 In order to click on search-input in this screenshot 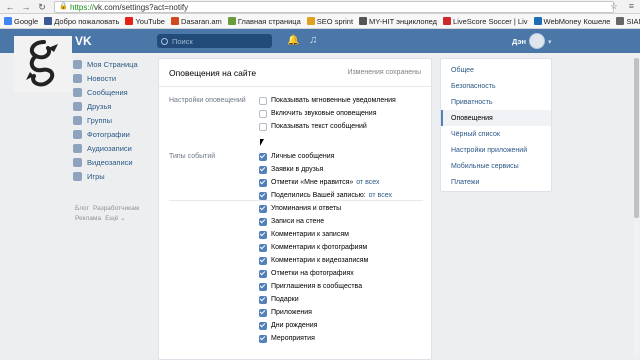, I will do `click(219, 41)`.